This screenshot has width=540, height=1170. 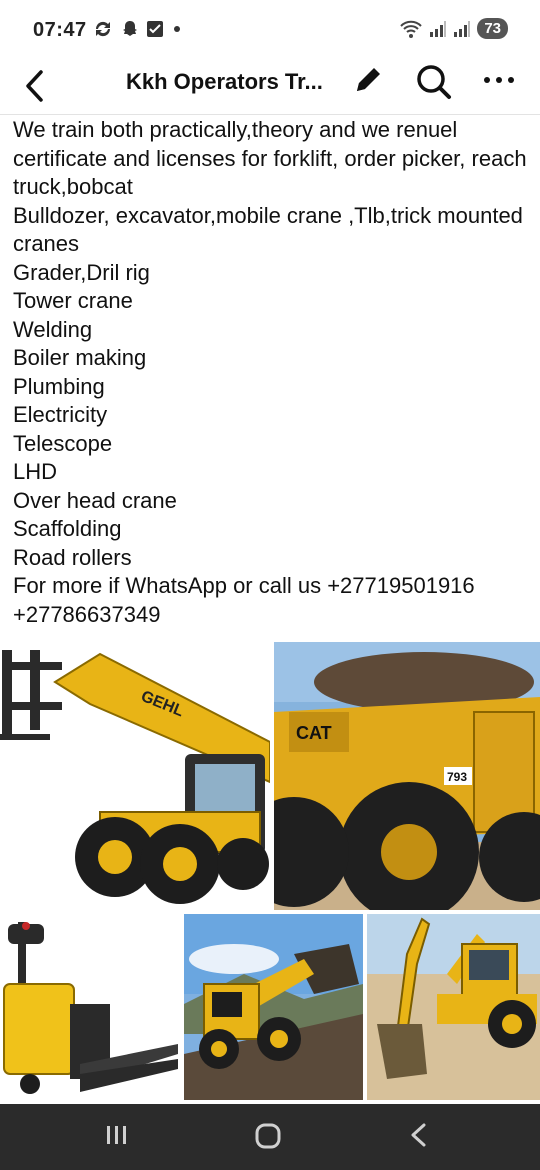 I want to click on sync-icon, so click(x=103, y=29).